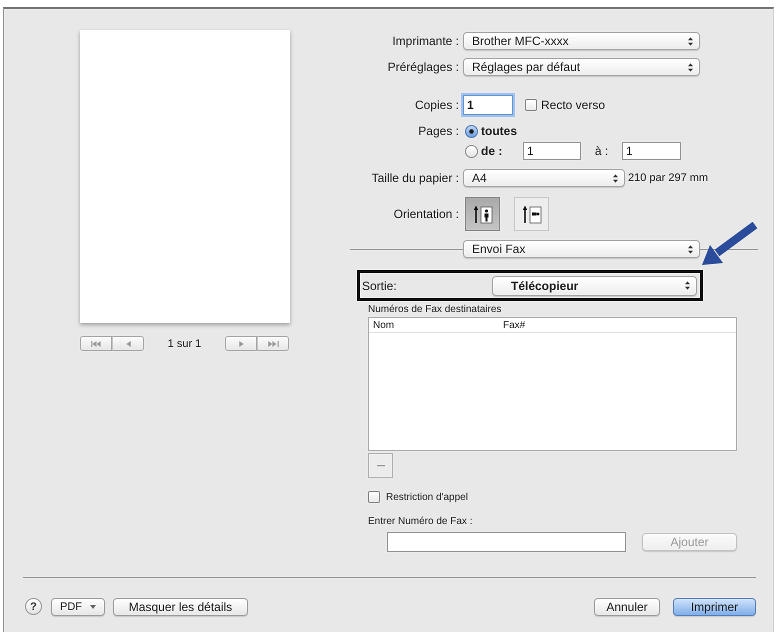  What do you see at coordinates (668, 178) in the screenshot?
I see `paper-dimensions: 210 par 297 mm` at bounding box center [668, 178].